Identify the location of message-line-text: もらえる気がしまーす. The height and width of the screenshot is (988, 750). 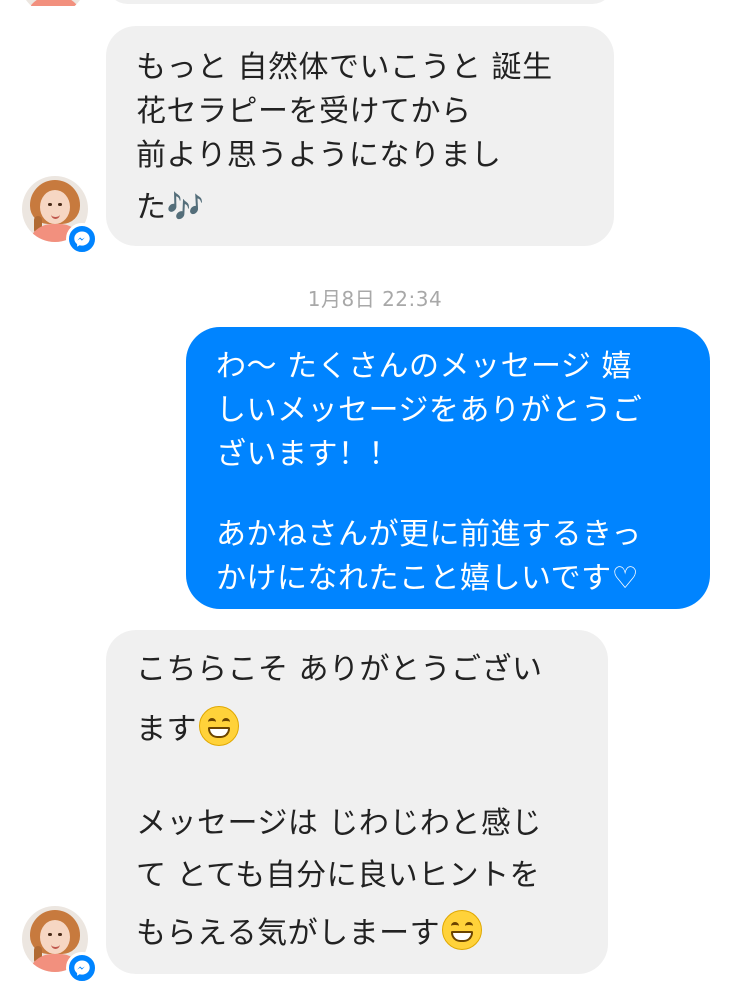
(288, 933).